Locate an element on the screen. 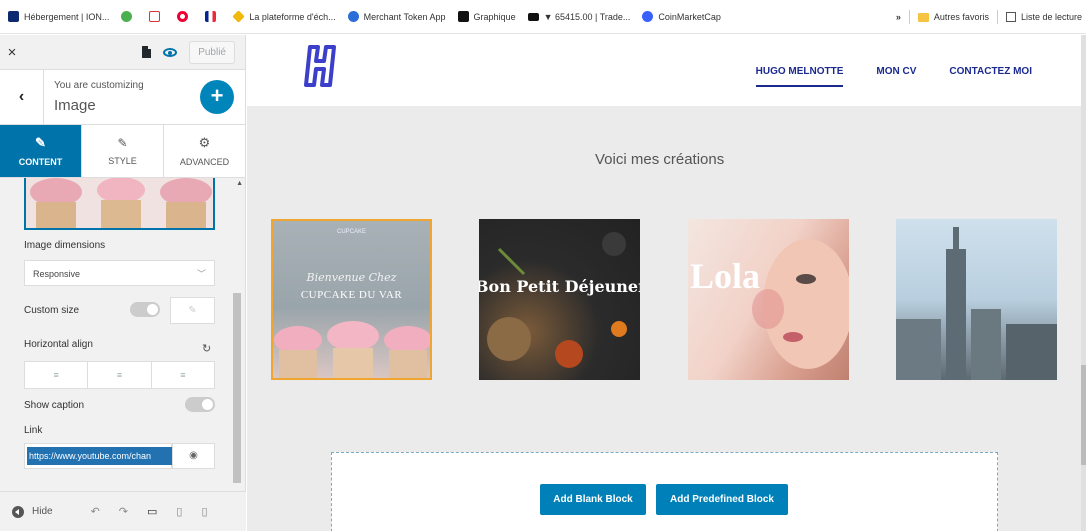 The image size is (1086, 531). align-right-icon: ≡ is located at coordinates (183, 375).